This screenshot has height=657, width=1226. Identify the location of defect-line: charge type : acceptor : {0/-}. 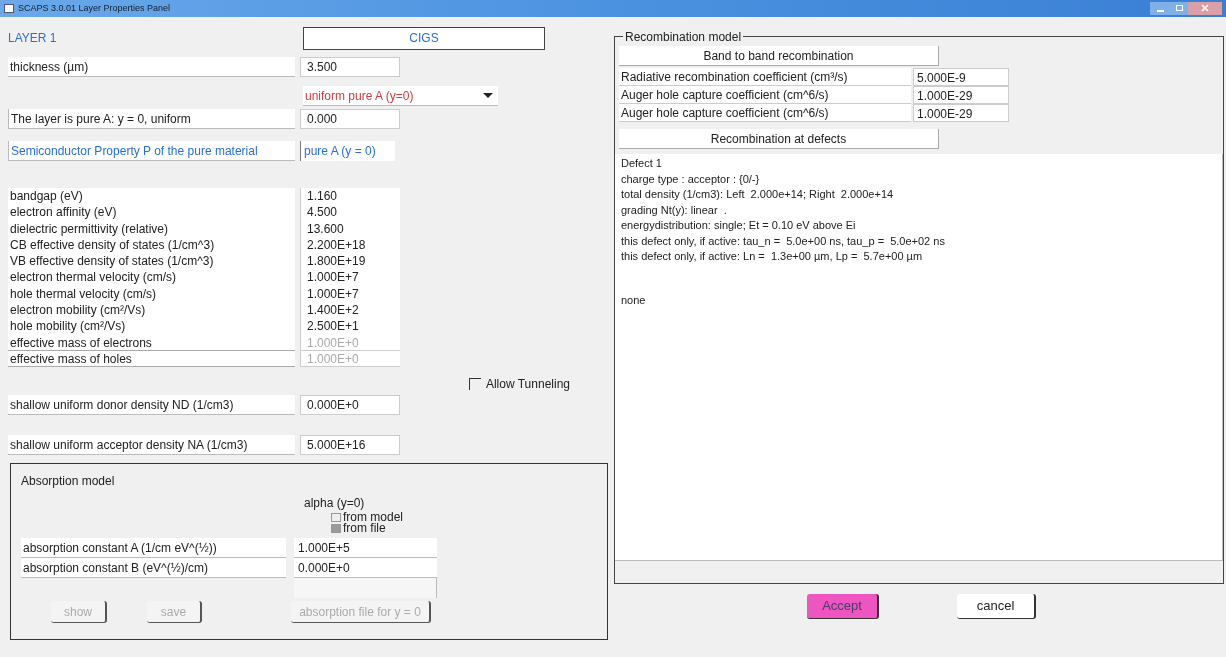
(691, 179).